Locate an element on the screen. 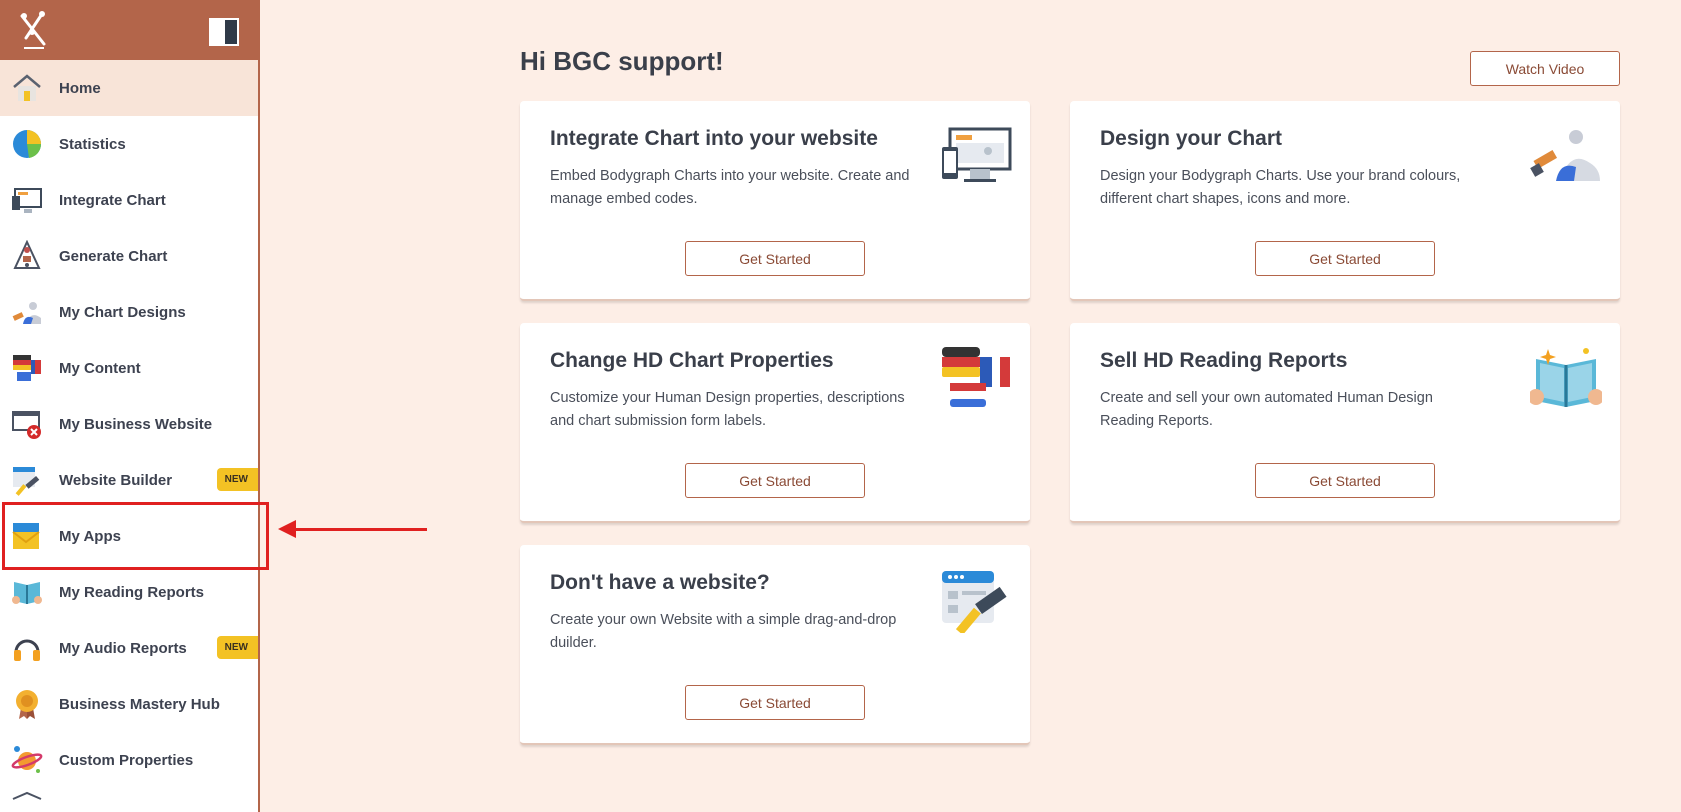 The width and height of the screenshot is (1681, 812). card-title: Integrate Chart into your website is located at coordinates (714, 138).